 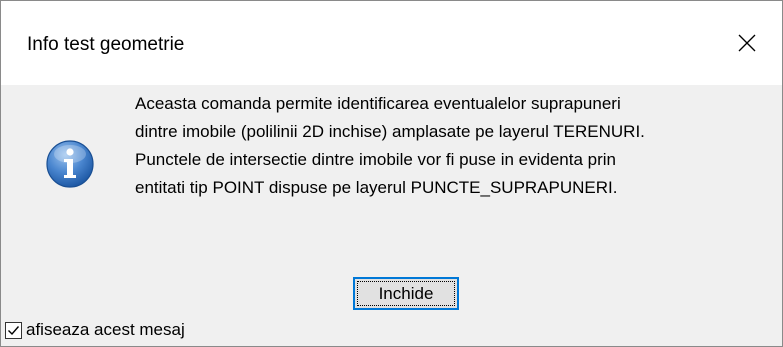 I want to click on information-icon, so click(x=70, y=164).